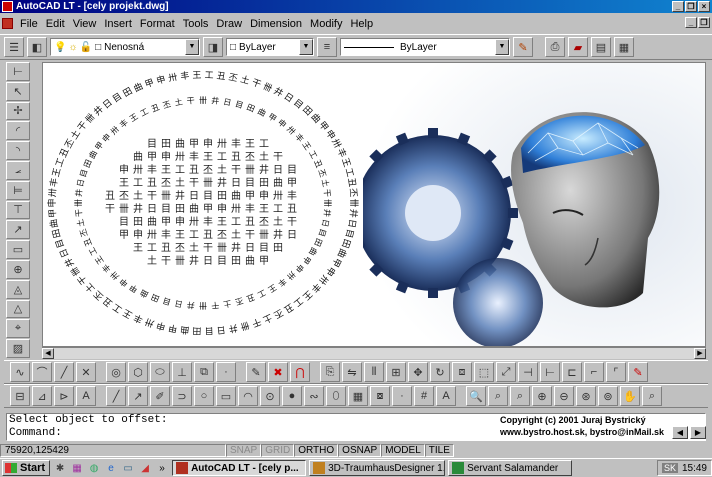  What do you see at coordinates (26, 468) in the screenshot?
I see `start-button: Start` at bounding box center [26, 468].